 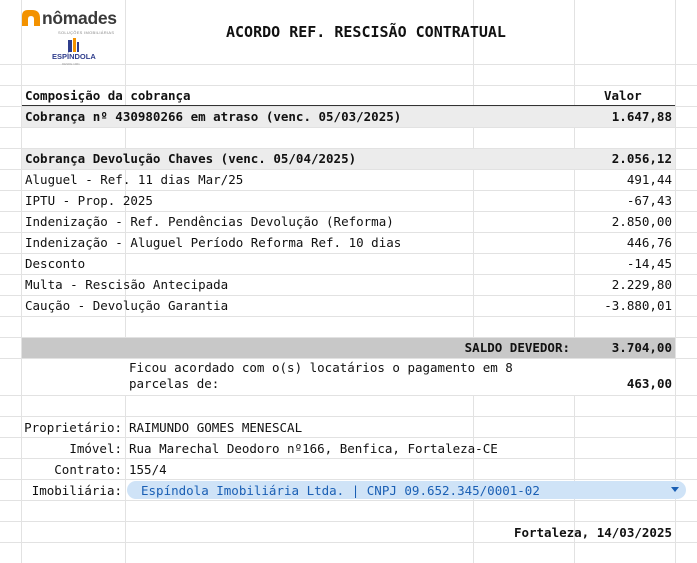 What do you see at coordinates (55, 263) in the screenshot?
I see `item-label: Desconto` at bounding box center [55, 263].